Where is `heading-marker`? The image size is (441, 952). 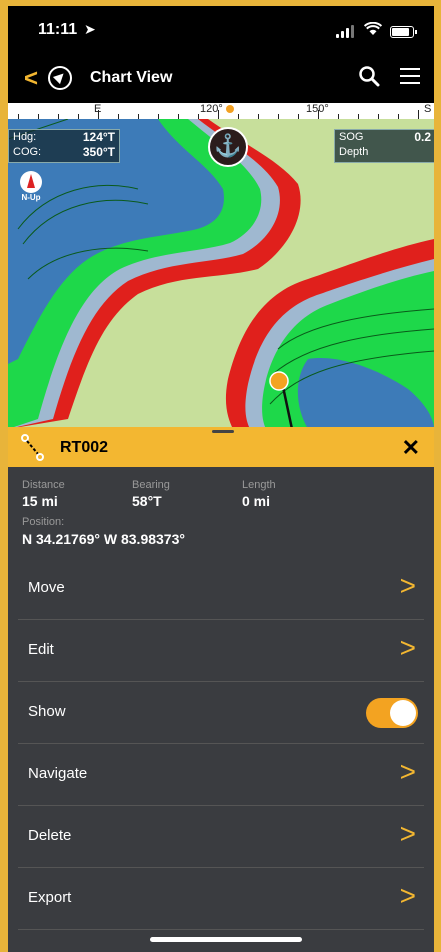
heading-marker is located at coordinates (230, 109).